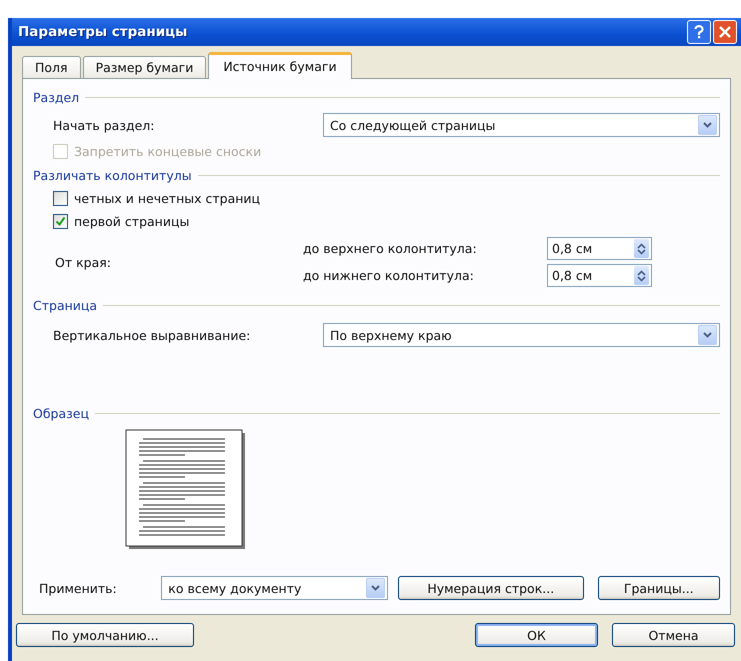 The image size is (741, 661). I want to click on dialog-button: ОК, so click(536, 635).